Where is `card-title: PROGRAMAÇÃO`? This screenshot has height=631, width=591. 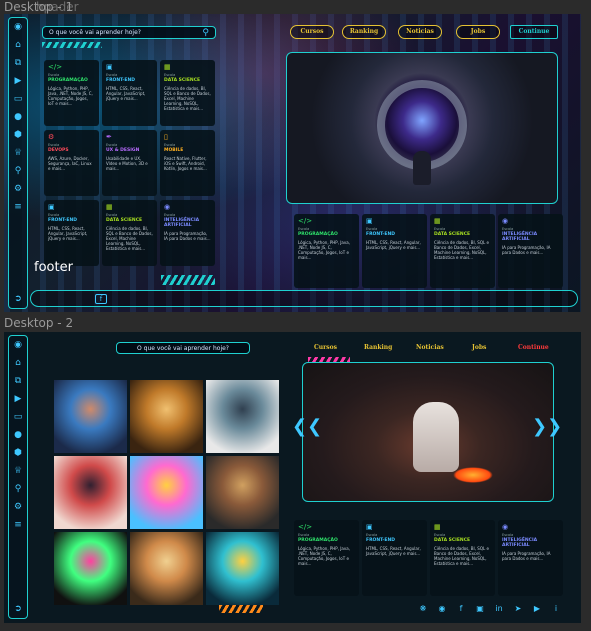 card-title: PROGRAMAÇÃO is located at coordinates (318, 234).